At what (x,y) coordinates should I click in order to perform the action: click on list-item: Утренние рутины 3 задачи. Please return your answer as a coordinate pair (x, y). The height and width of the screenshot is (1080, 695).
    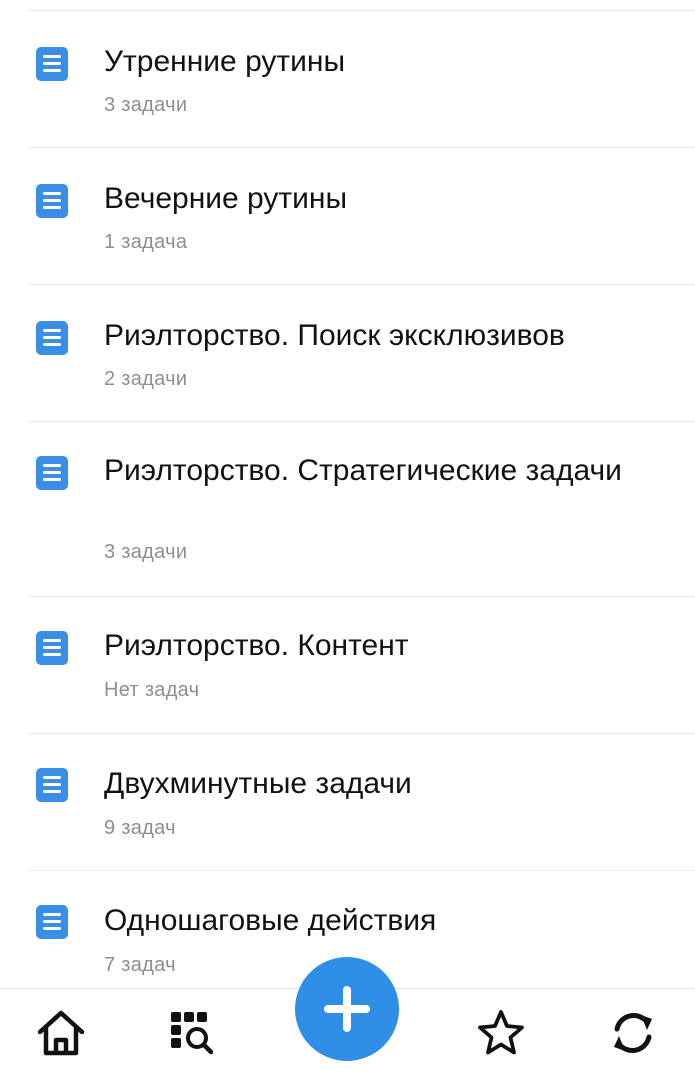
    Looking at the image, I should click on (347, 79).